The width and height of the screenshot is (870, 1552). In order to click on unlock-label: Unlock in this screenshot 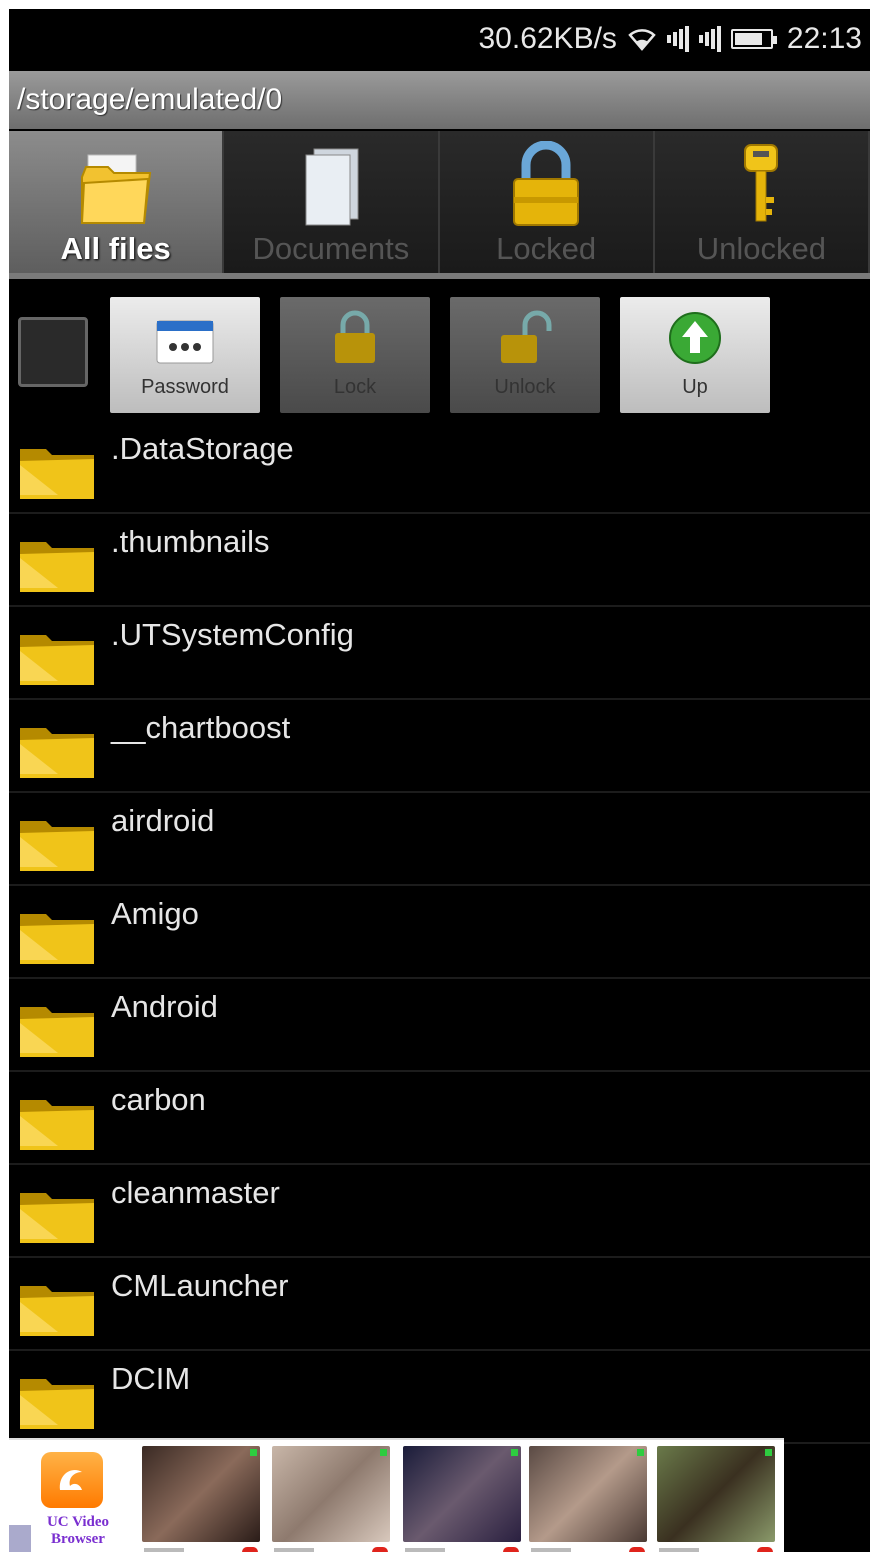, I will do `click(525, 387)`.